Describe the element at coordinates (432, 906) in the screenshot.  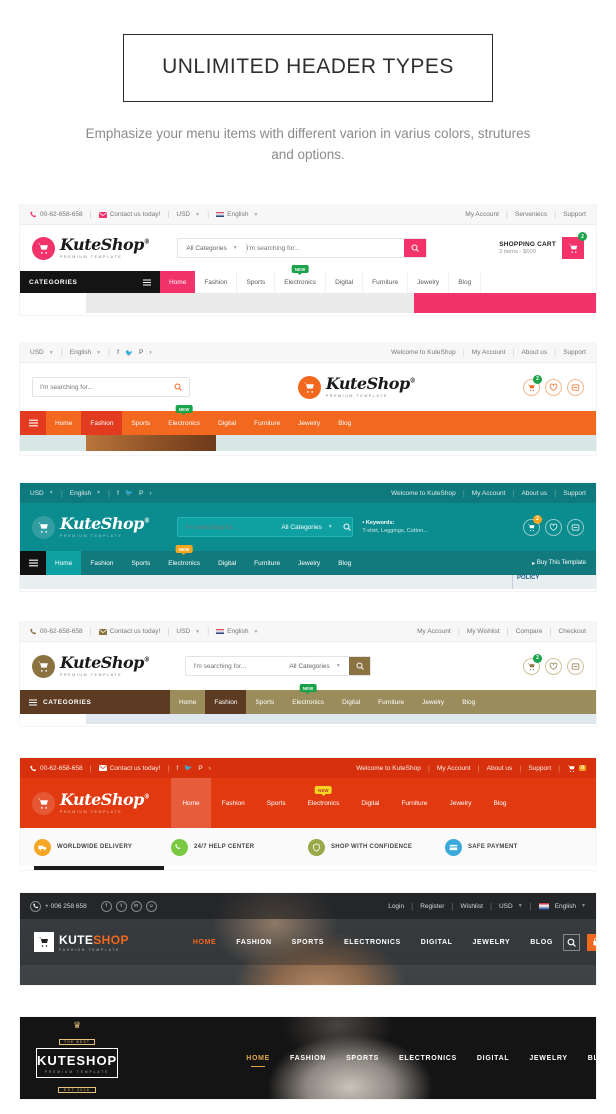
I see `register-link: Register` at that location.